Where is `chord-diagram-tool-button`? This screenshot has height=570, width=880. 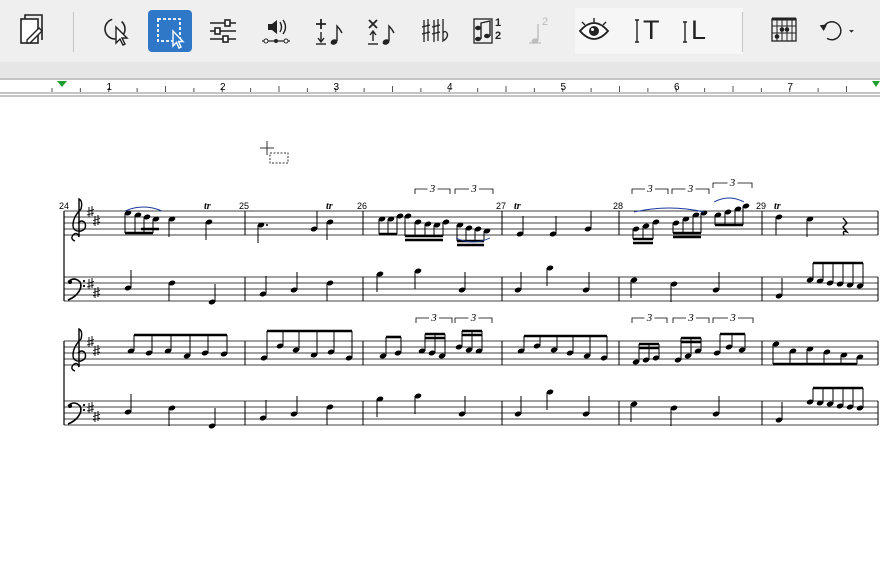
chord-diagram-tool-button is located at coordinates (784, 31).